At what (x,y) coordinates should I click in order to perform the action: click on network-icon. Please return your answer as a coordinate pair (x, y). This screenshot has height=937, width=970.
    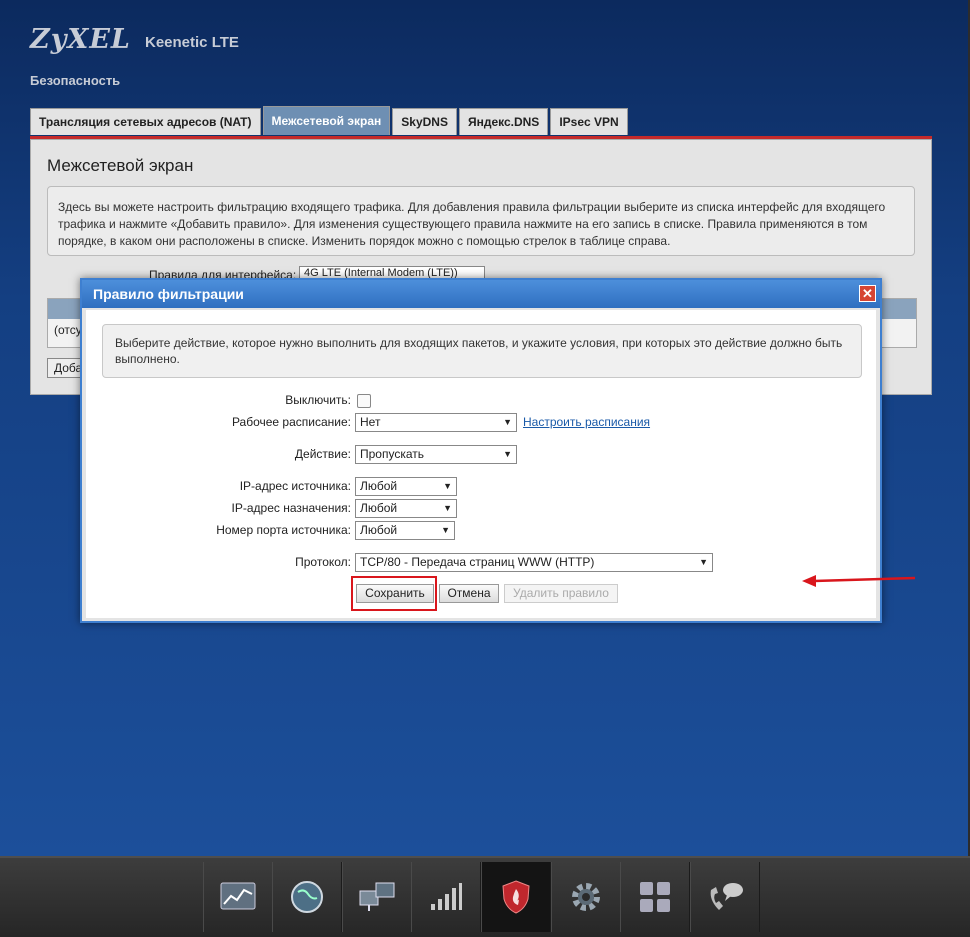
    Looking at the image, I should click on (377, 897).